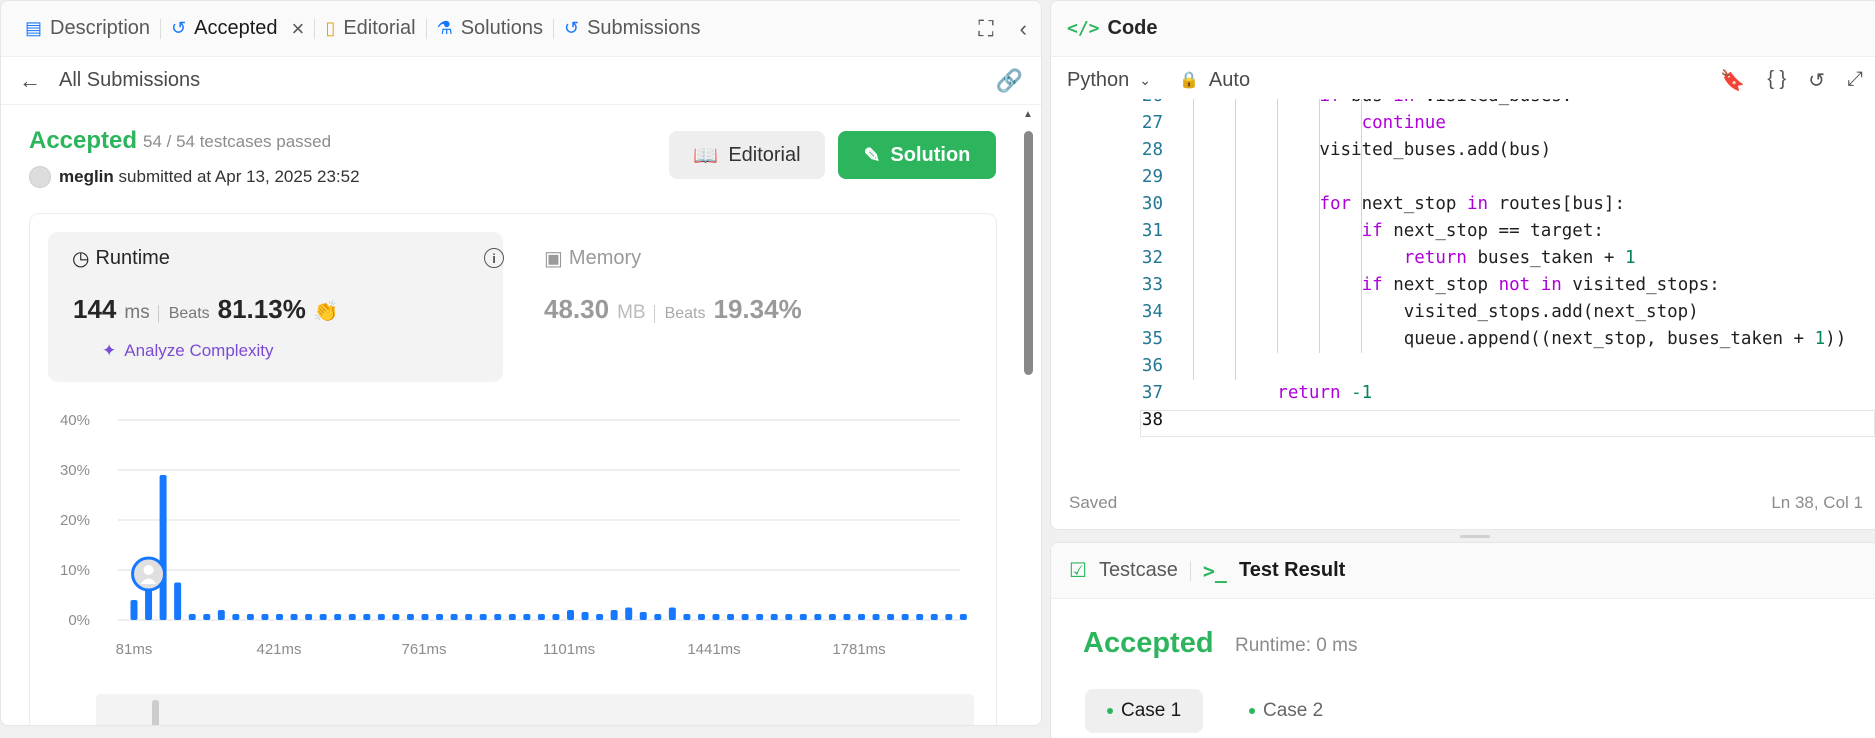  Describe the element at coordinates (1282, 393) in the screenshot. I see `code-line: return -1` at that location.